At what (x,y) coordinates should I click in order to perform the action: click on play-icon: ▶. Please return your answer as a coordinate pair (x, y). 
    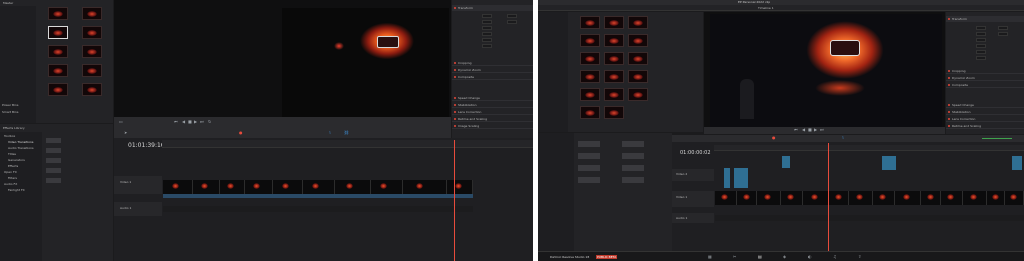
    Looking at the image, I should click on (815, 130).